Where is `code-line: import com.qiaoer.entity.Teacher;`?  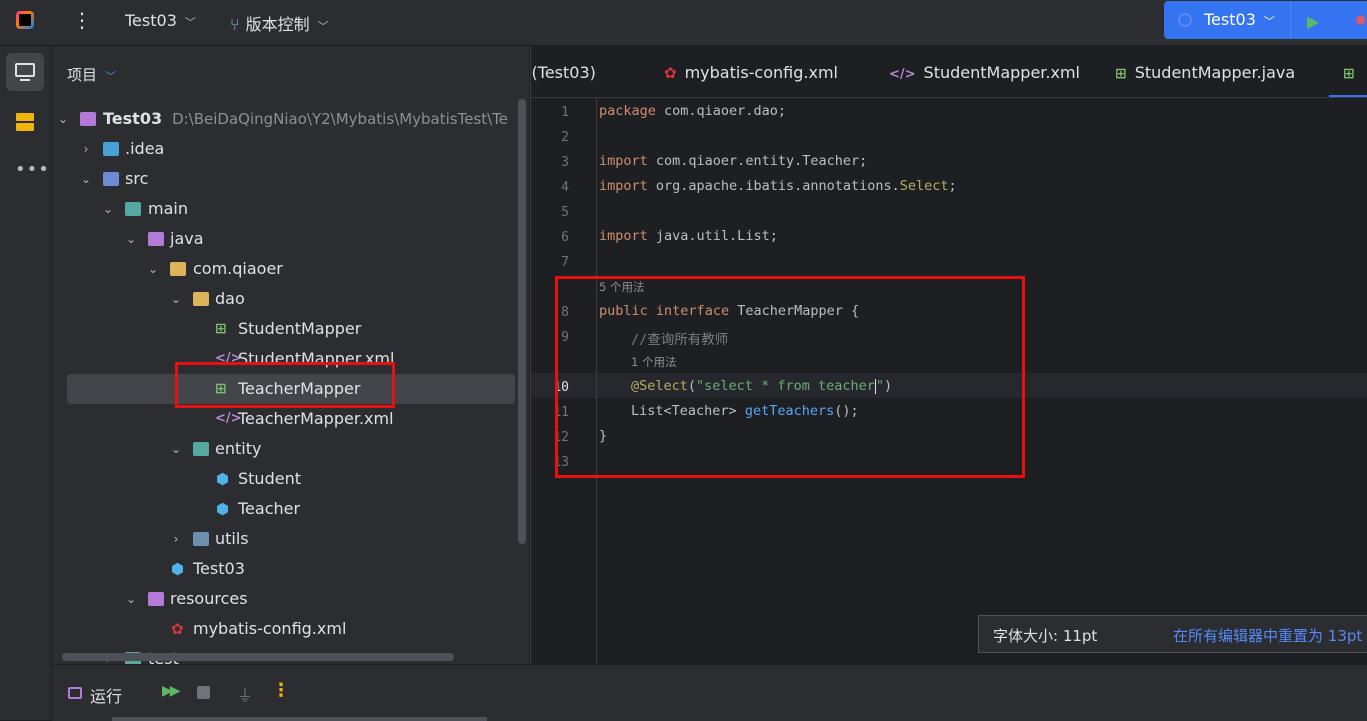 code-line: import com.qiaoer.entity.Teacher; is located at coordinates (733, 161).